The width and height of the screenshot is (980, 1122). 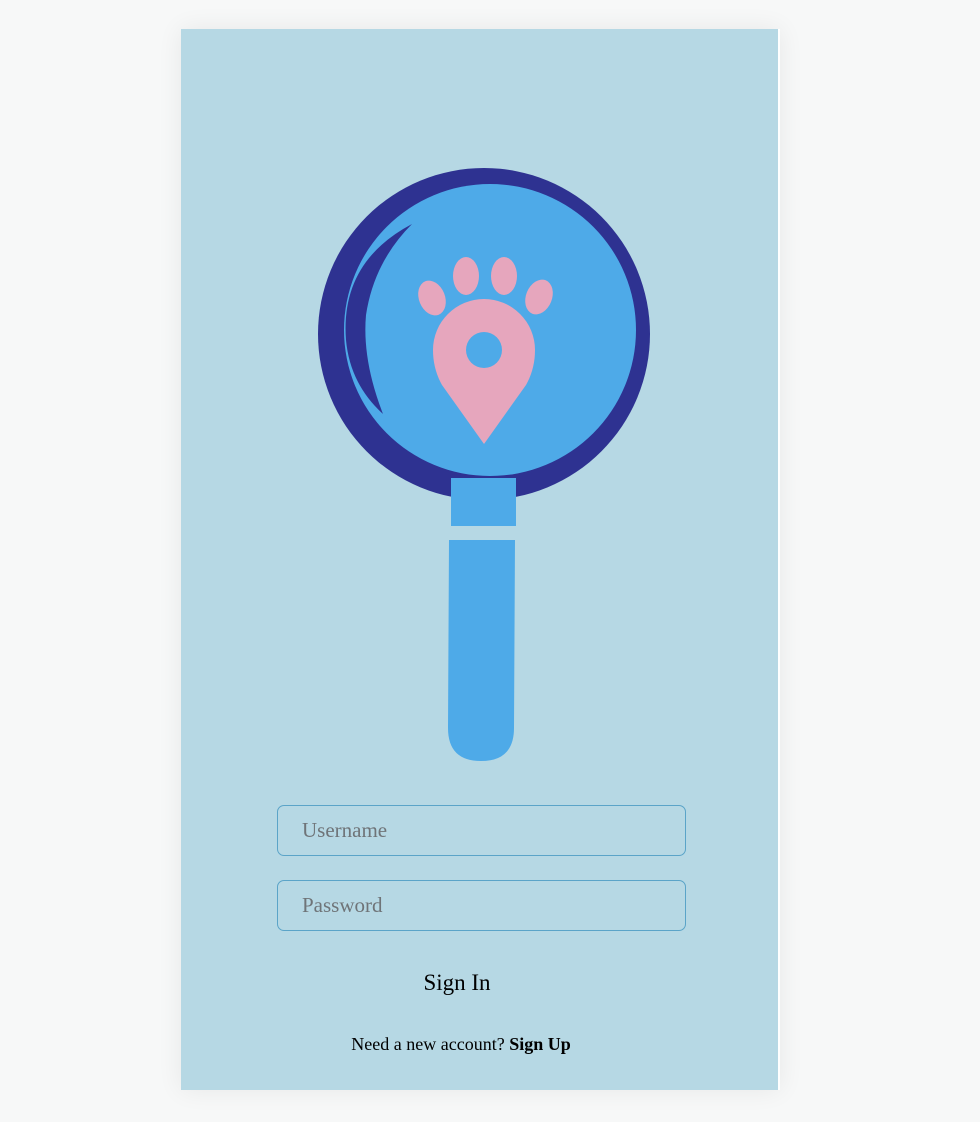 I want to click on magnifier-handle, so click(x=481, y=650).